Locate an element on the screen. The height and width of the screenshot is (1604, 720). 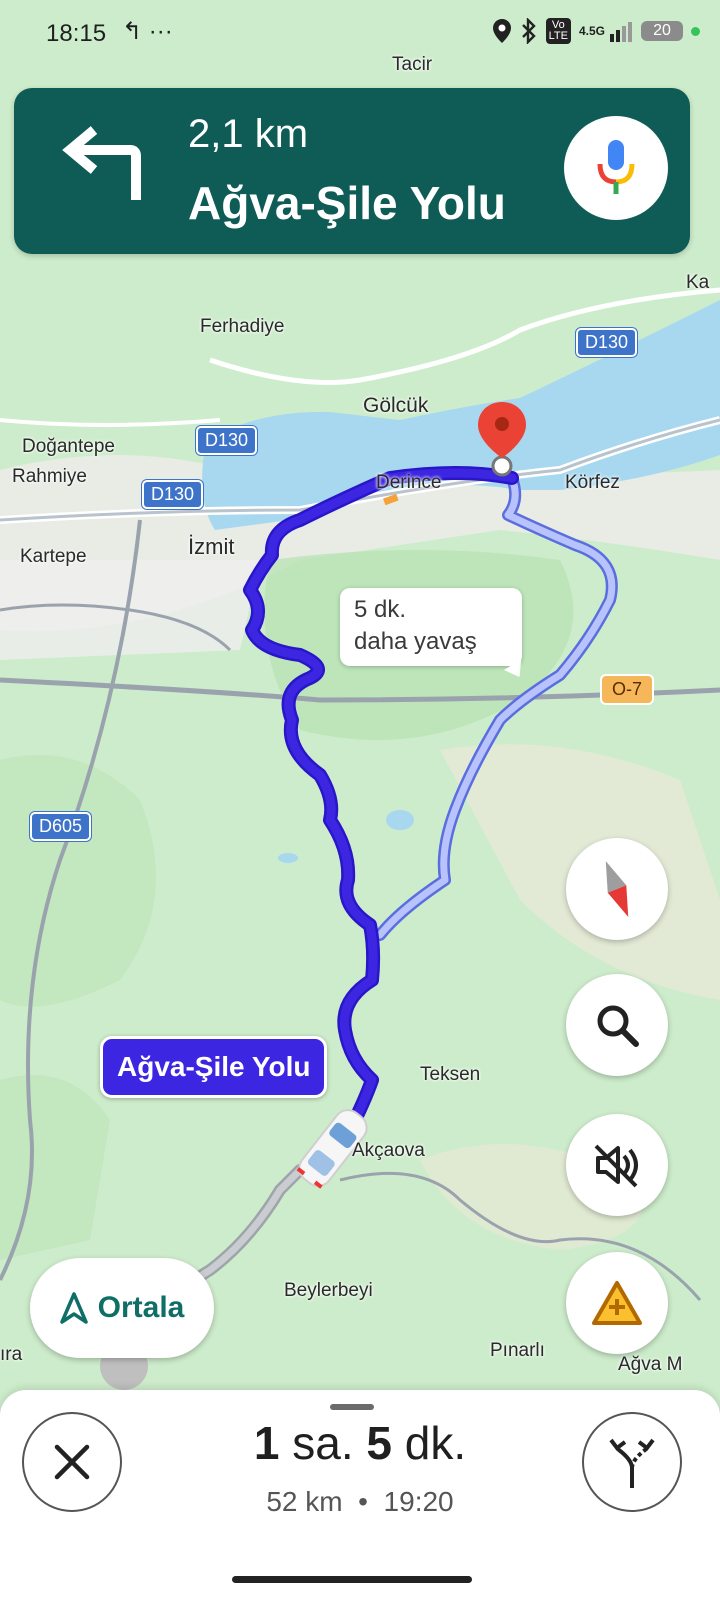
compass-button is located at coordinates (617, 889).